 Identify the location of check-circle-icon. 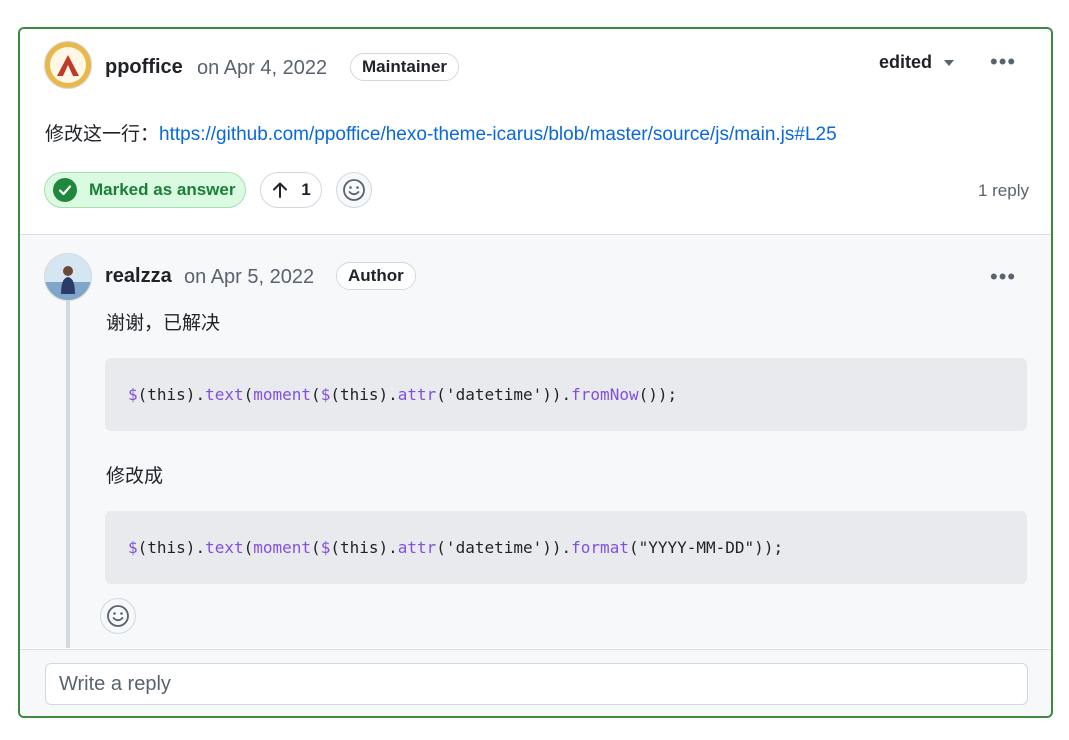
(65, 190).